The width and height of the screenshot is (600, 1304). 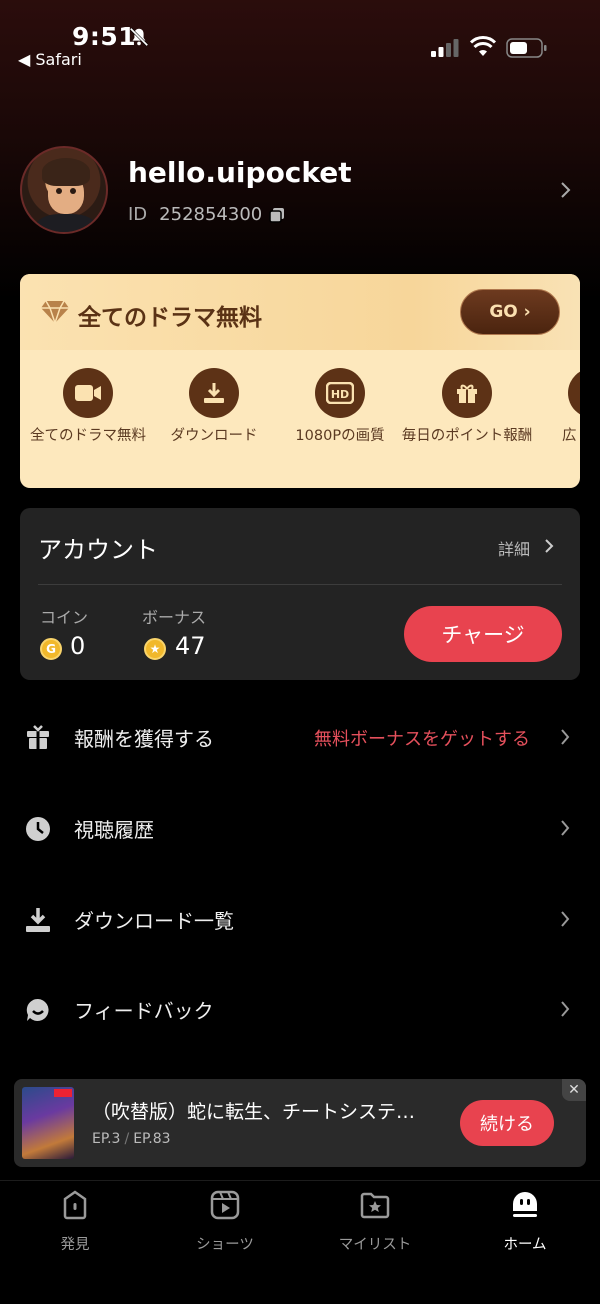 What do you see at coordinates (300, 594) in the screenshot?
I see `account-card: アカウント 詳細 コイン ボーナス G 0 ★ 47 チャージ` at bounding box center [300, 594].